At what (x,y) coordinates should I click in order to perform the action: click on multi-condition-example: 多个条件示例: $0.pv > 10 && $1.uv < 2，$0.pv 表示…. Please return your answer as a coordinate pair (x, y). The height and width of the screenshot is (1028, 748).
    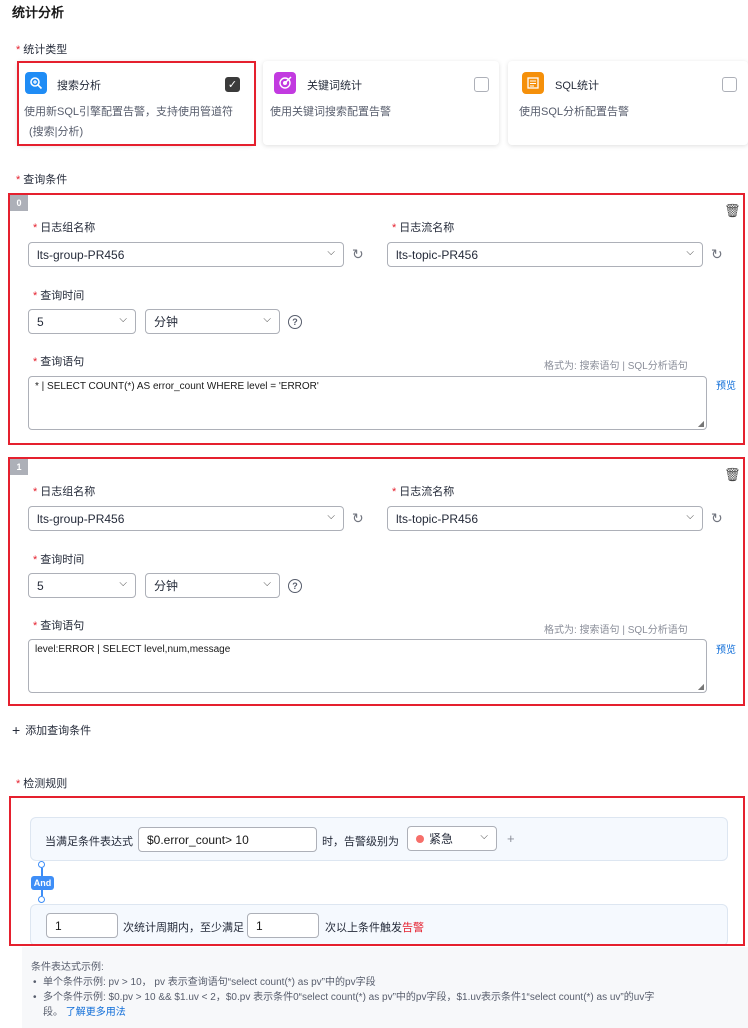
    Looking at the image, I should click on (381, 1005).